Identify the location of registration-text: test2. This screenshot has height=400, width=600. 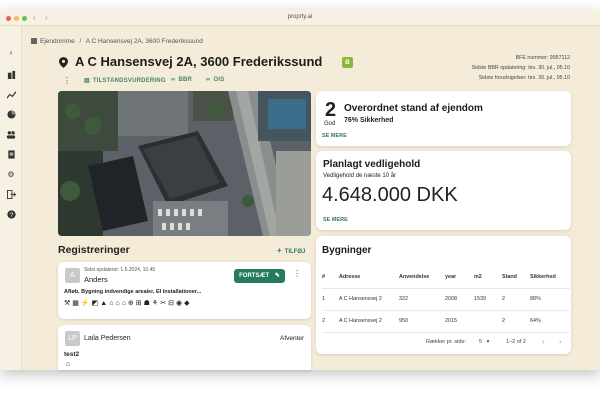
(72, 354).